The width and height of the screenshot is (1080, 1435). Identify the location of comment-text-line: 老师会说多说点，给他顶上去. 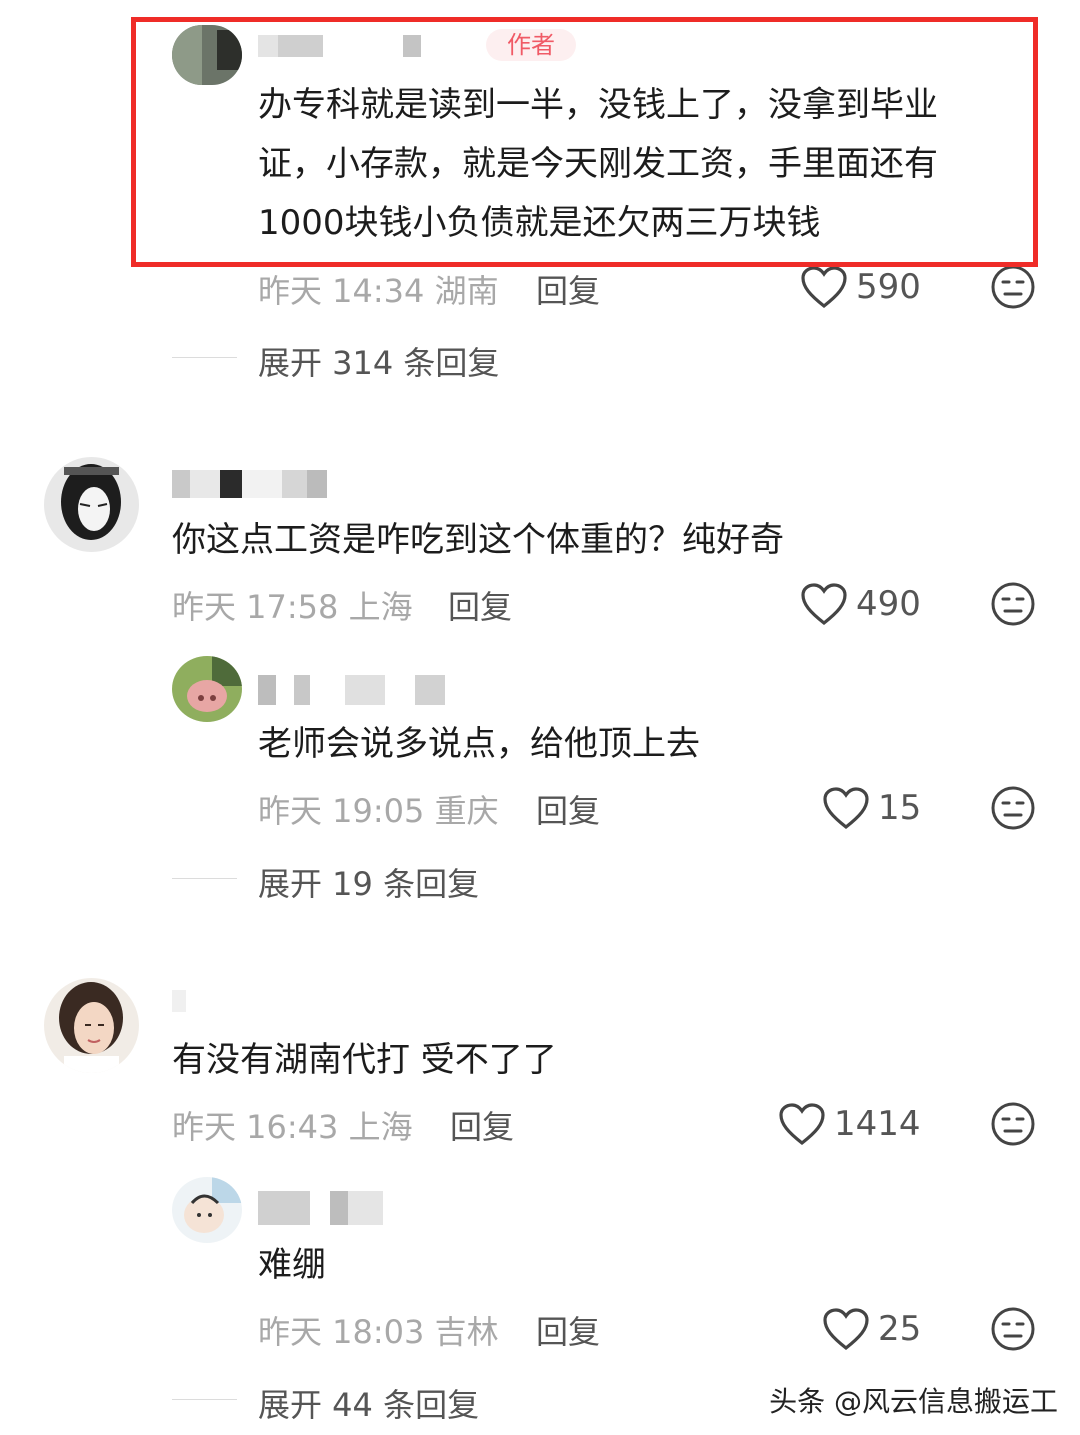
(479, 744).